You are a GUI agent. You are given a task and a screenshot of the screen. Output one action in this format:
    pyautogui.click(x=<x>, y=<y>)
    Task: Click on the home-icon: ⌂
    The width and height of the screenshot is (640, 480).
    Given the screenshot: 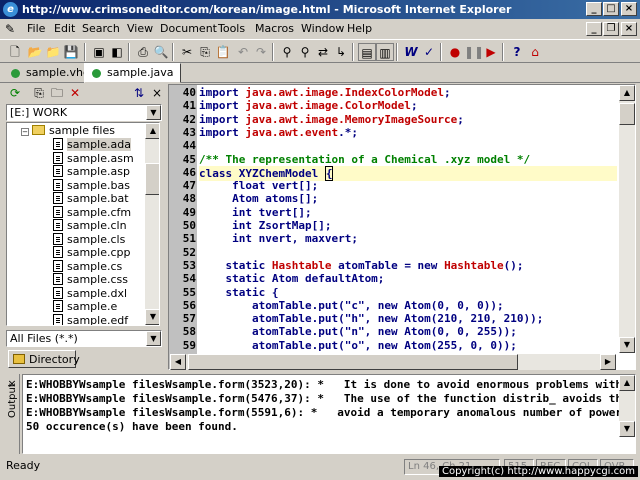 What is the action you would take?
    pyautogui.click(x=535, y=52)
    